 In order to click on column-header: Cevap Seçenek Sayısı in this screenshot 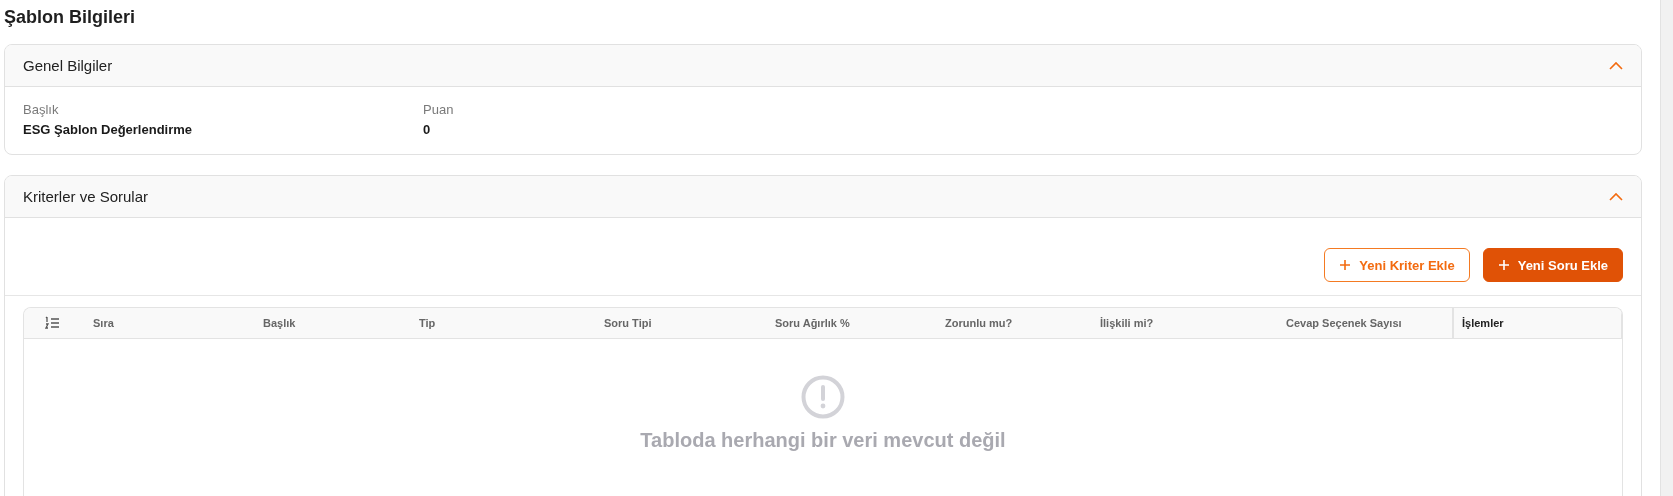, I will do `click(1363, 323)`.